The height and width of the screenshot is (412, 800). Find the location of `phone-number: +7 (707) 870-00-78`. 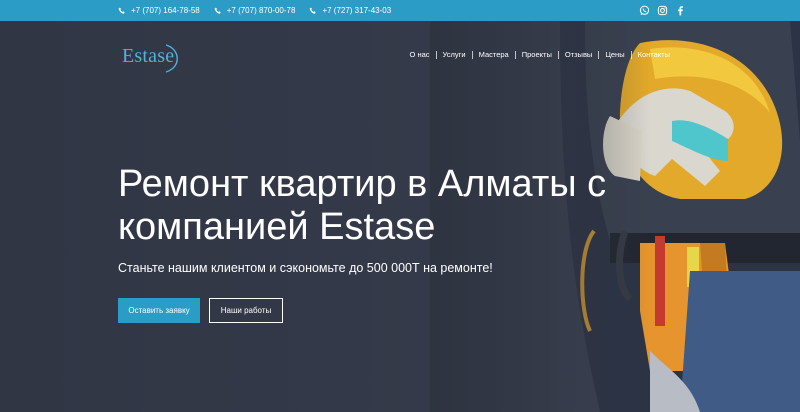

phone-number: +7 (707) 870-00-78 is located at coordinates (261, 10).